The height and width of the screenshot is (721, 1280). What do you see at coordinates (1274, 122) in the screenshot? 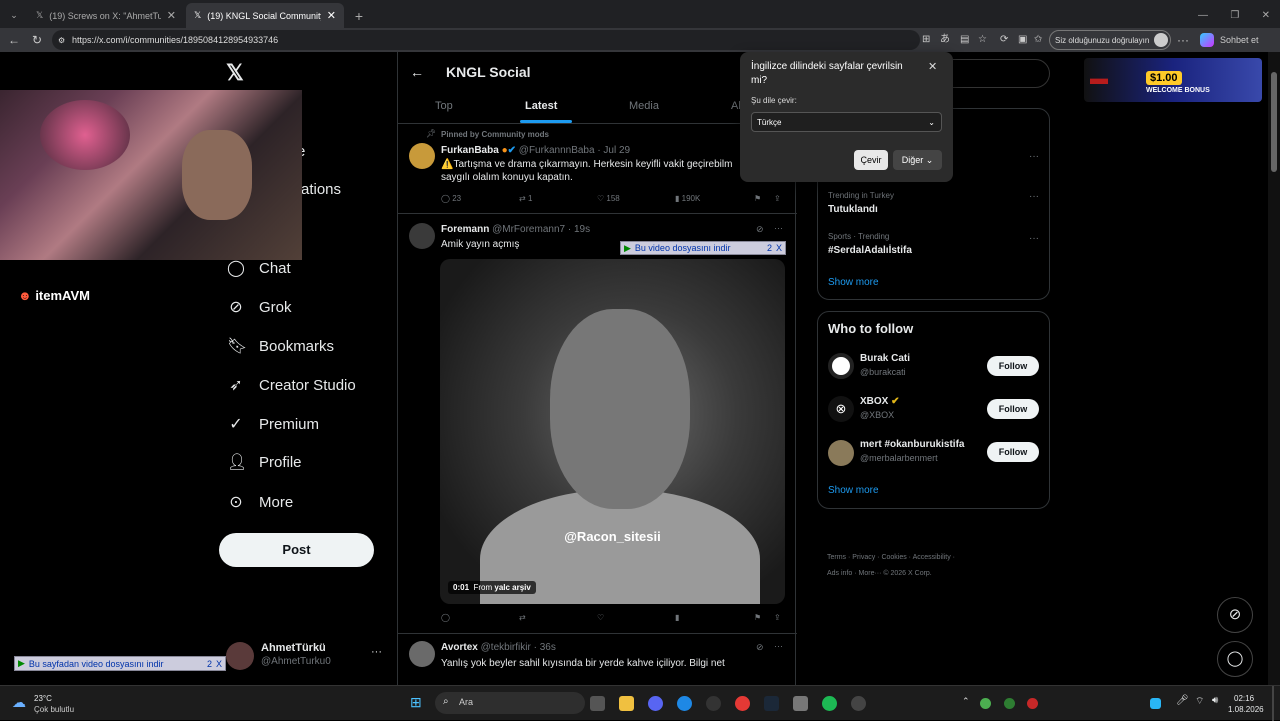
I see `scrollbar-thumb` at bounding box center [1274, 122].